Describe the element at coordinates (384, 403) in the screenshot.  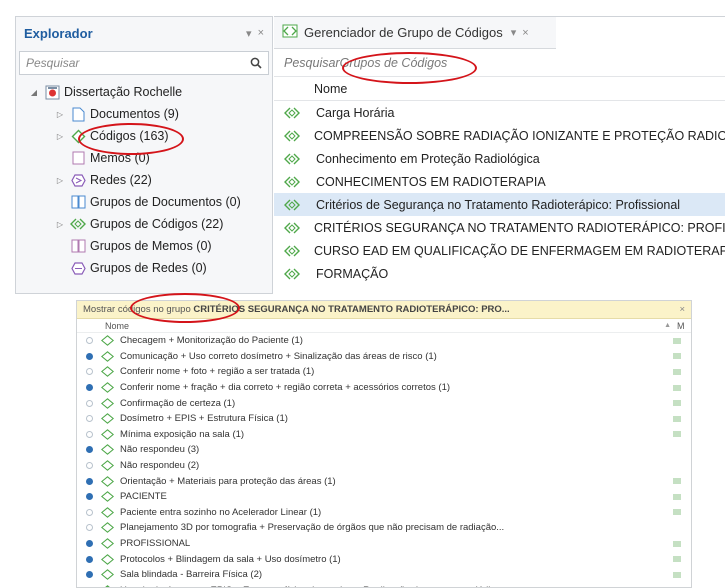
I see `code-row: Confirmação de certeza (1)` at that location.